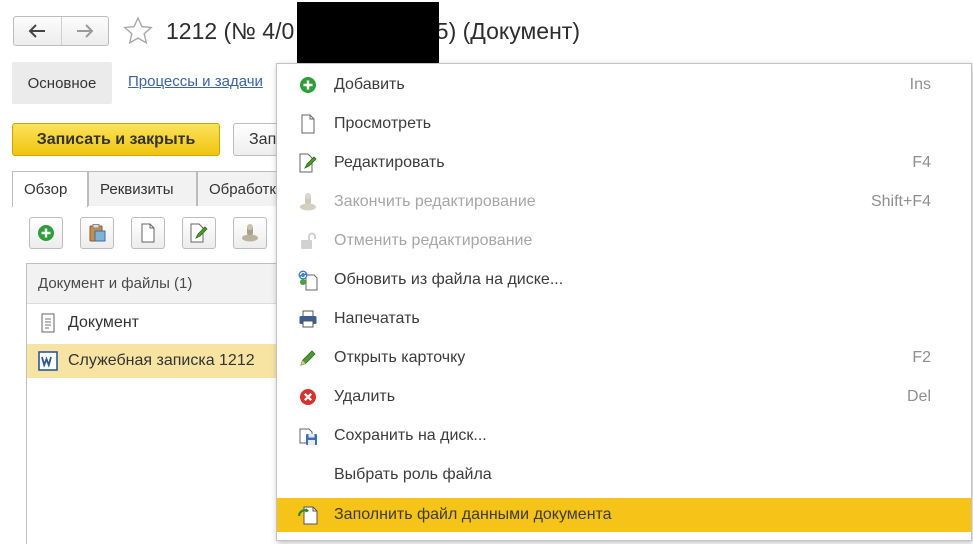 The width and height of the screenshot is (973, 544). I want to click on tree-row-memo: Служебная записка 1212, so click(152, 361).